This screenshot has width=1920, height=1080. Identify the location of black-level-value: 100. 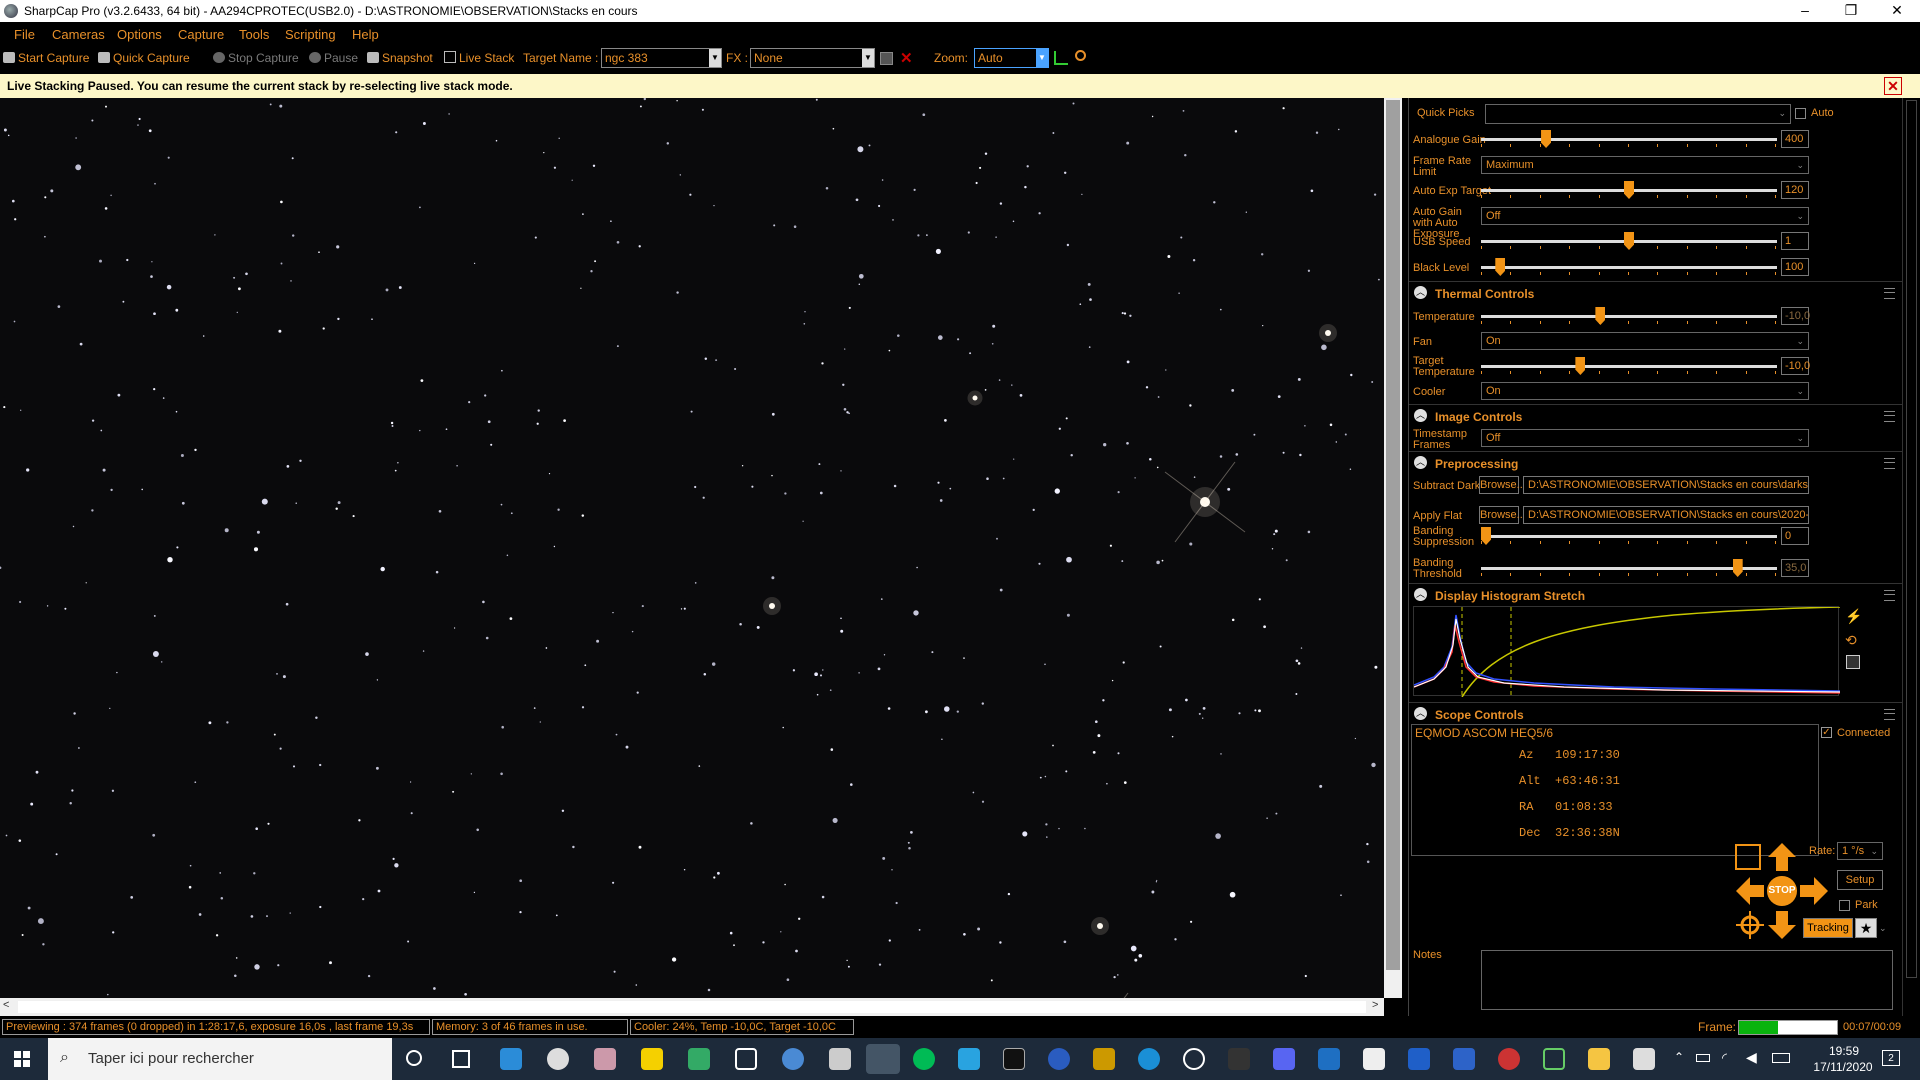
(1795, 267).